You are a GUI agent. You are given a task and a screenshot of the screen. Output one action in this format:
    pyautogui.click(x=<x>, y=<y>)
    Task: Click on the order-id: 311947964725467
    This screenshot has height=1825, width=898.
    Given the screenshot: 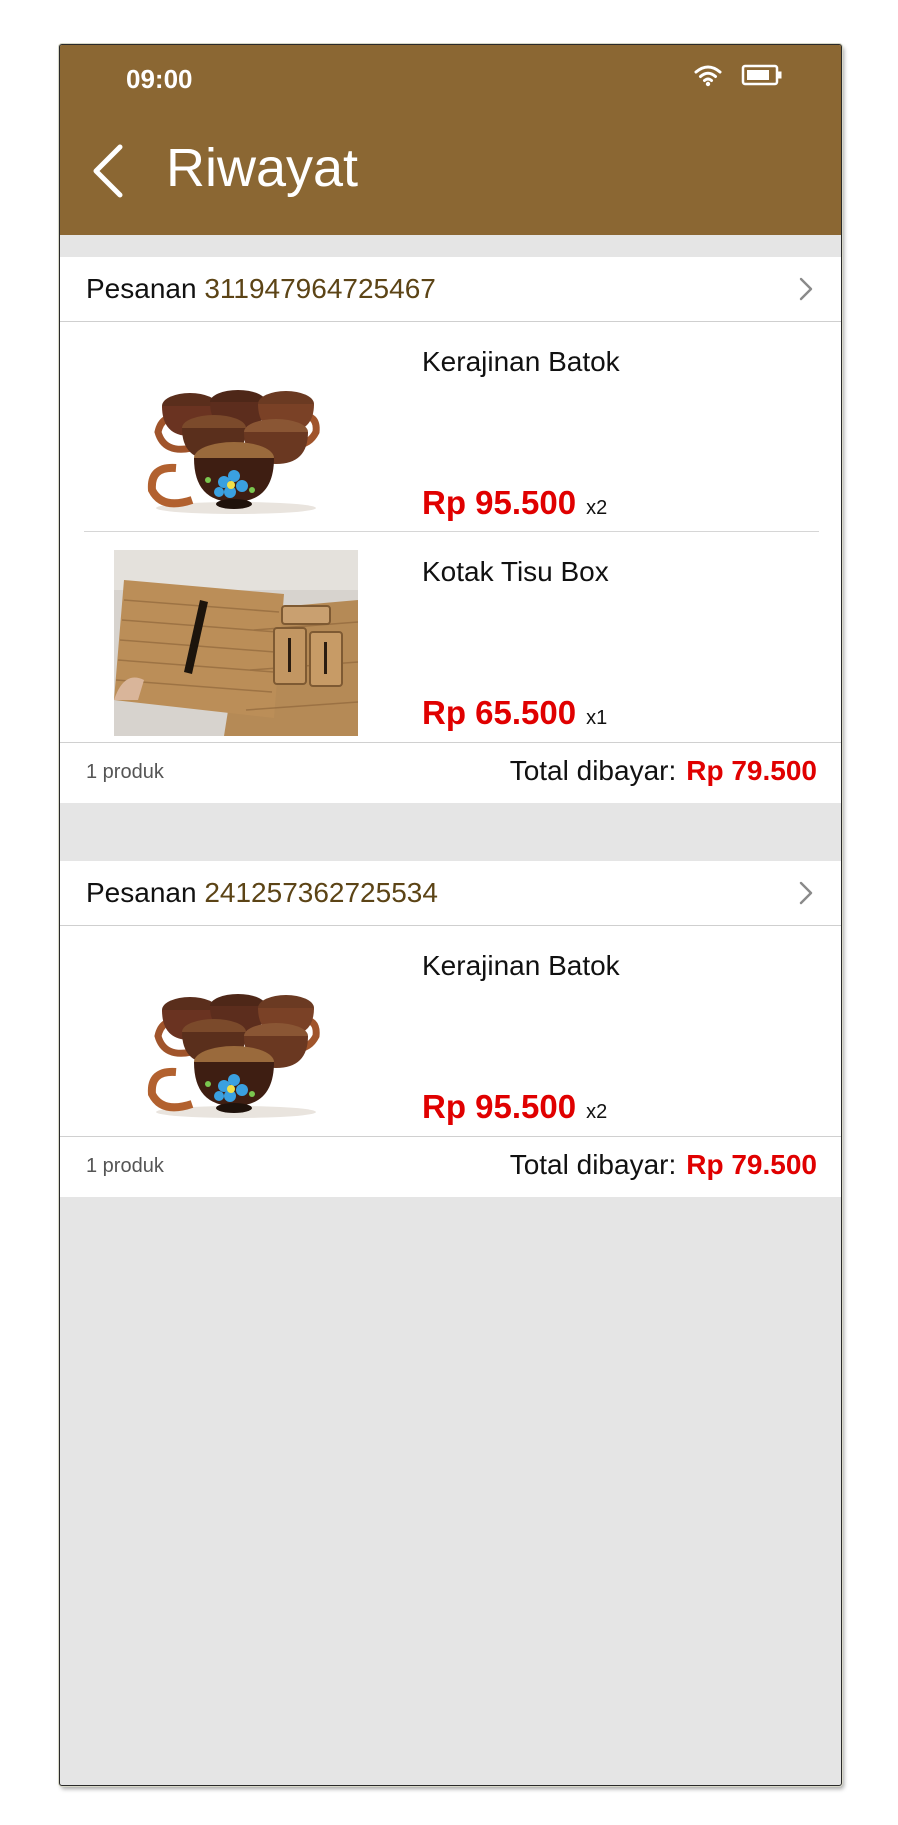 What is the action you would take?
    pyautogui.click(x=320, y=288)
    